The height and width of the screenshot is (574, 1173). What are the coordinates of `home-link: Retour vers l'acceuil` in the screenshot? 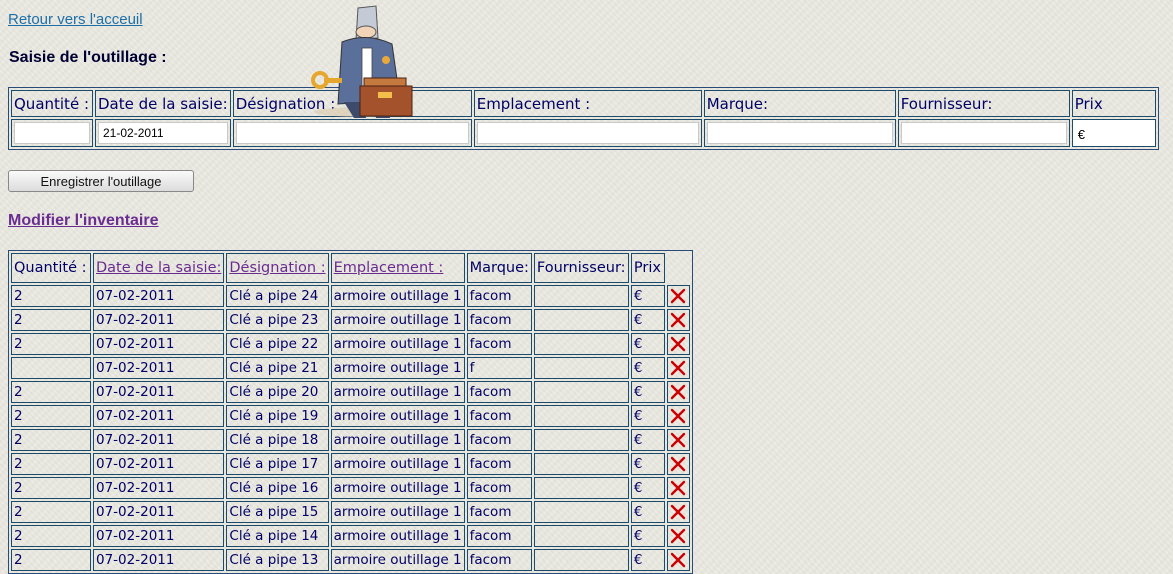 It's located at (75, 19).